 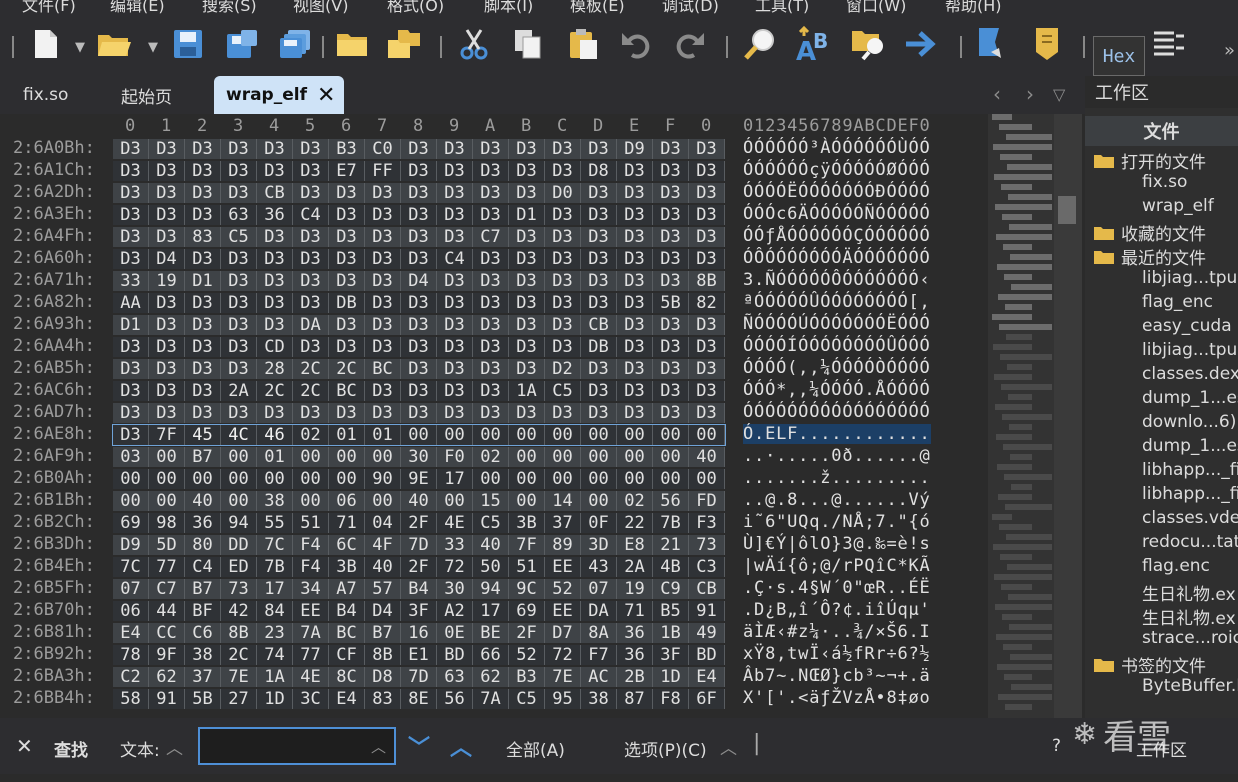 What do you see at coordinates (563, 633) in the screenshot?
I see `hex-byte: D7` at bounding box center [563, 633].